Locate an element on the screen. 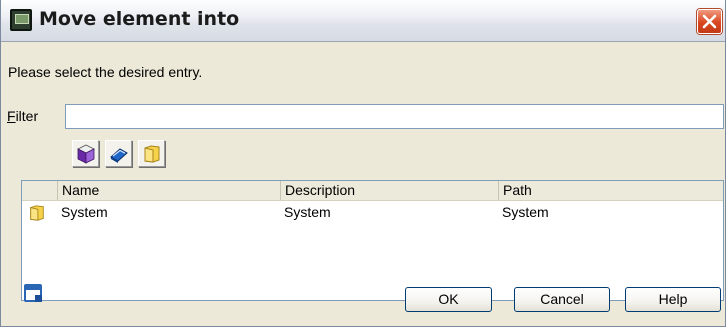  help-button: Help is located at coordinates (673, 299).